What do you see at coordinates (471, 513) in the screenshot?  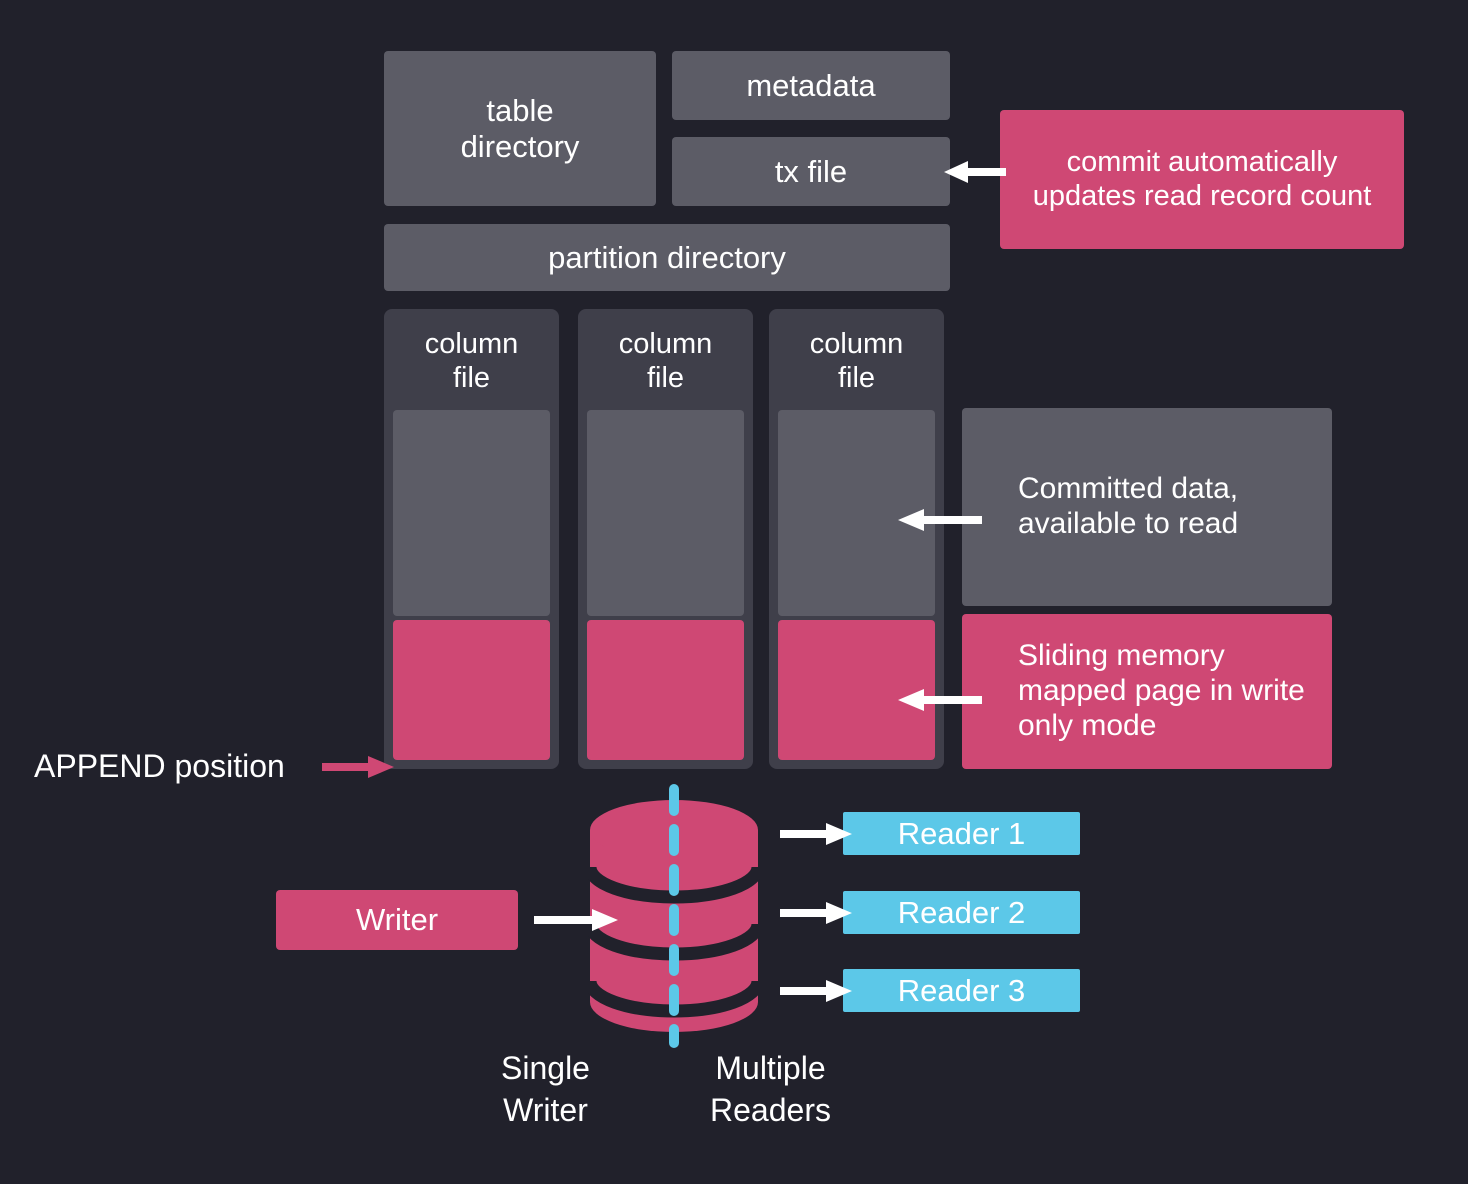 I see `column-file-1-committed-block` at bounding box center [471, 513].